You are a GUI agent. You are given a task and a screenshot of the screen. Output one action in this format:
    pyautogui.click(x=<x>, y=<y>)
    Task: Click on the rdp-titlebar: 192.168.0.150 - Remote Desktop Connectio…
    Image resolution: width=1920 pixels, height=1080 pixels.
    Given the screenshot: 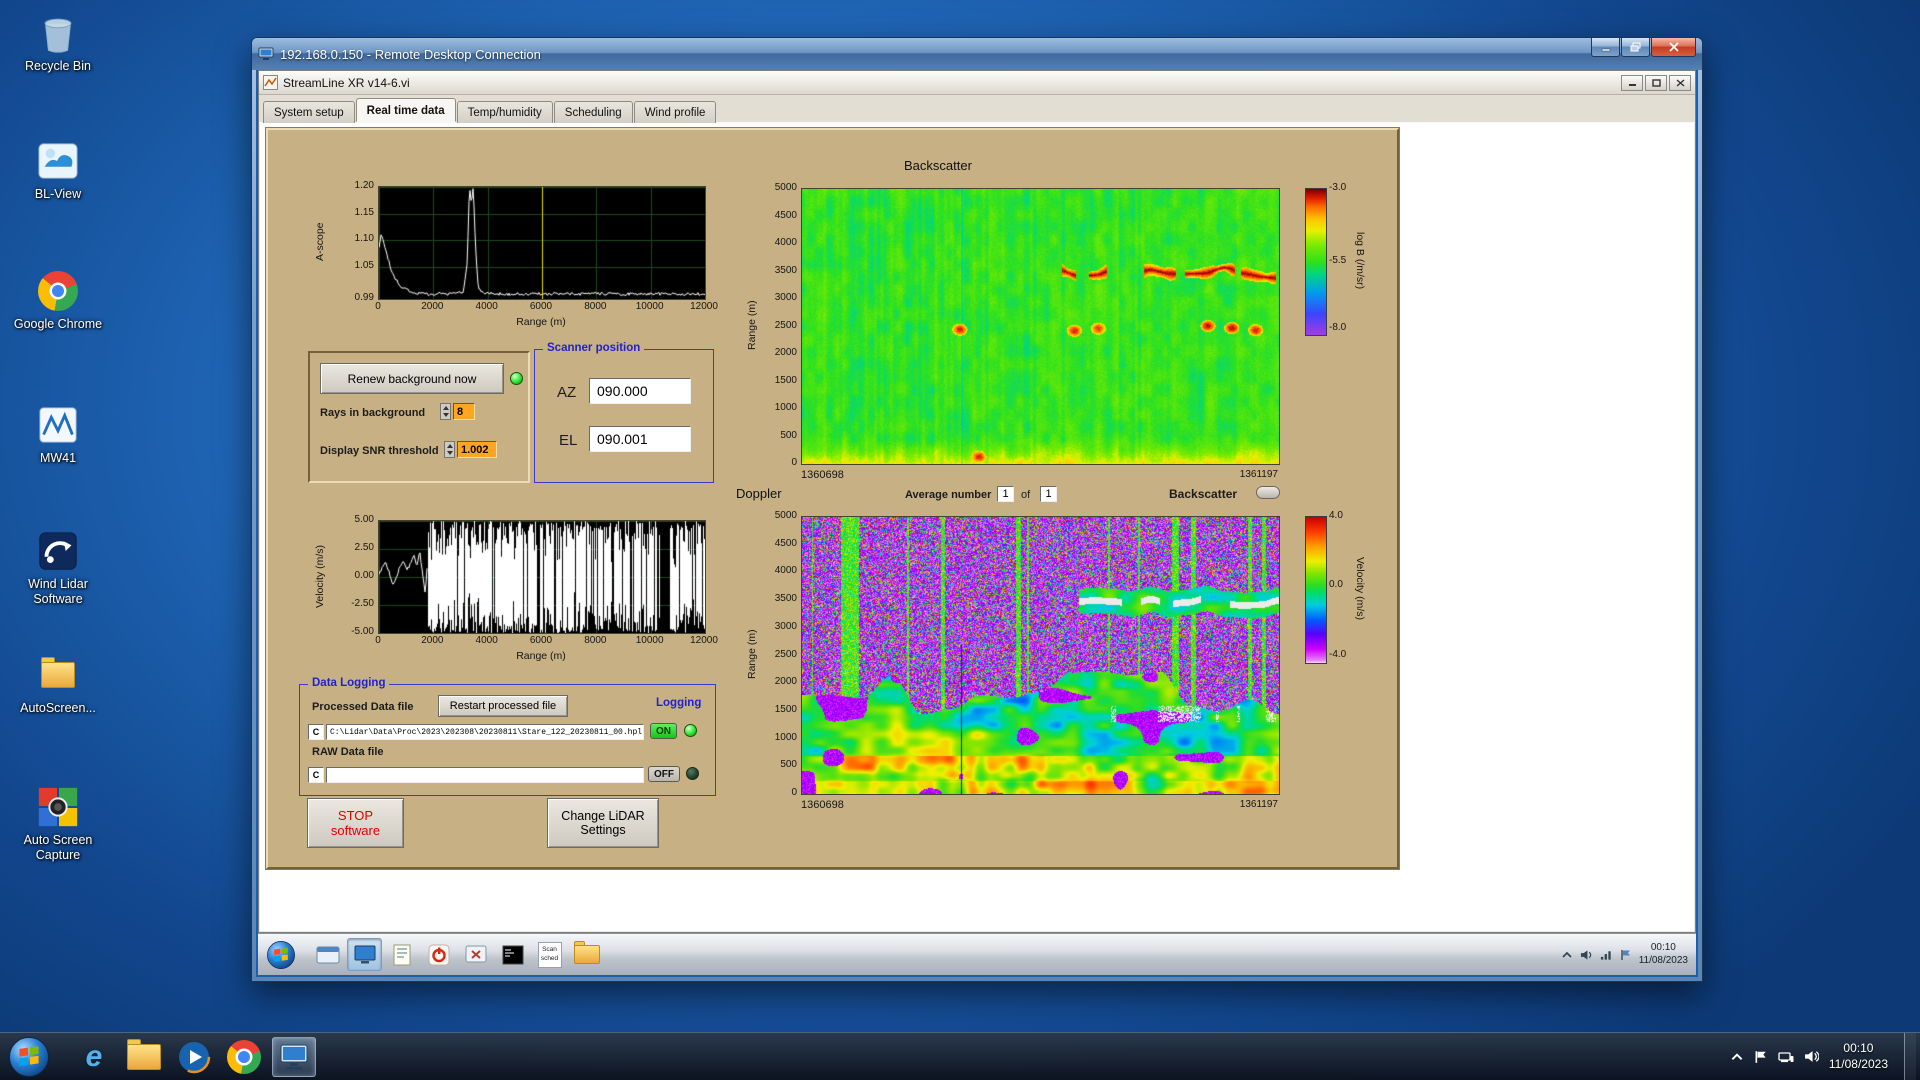 What is the action you would take?
    pyautogui.click(x=977, y=54)
    